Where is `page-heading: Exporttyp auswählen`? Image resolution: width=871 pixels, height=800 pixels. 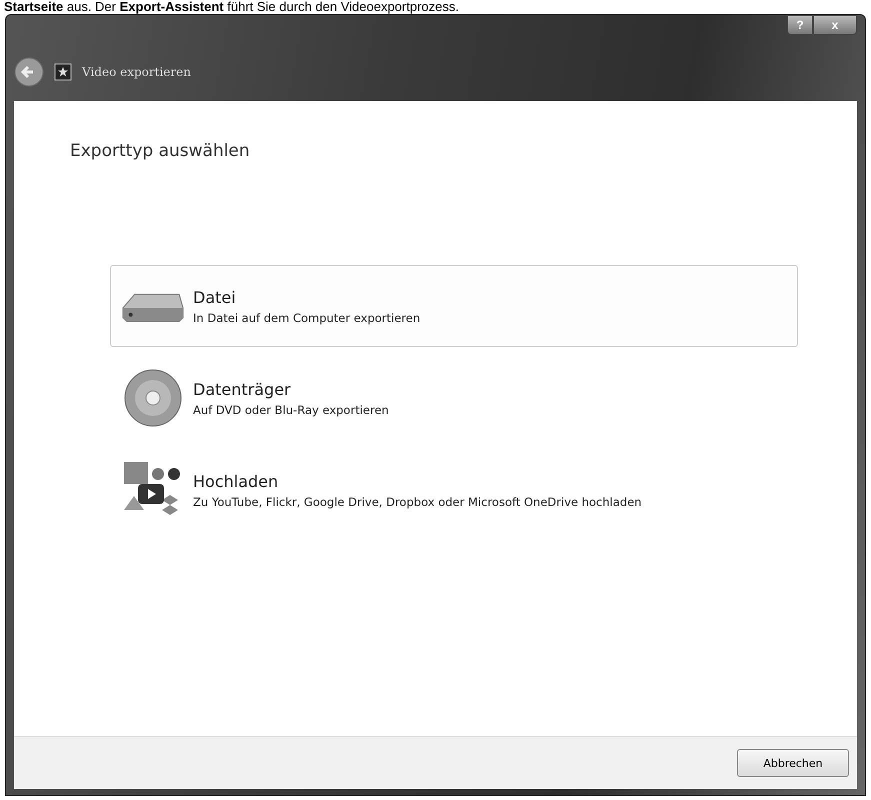
page-heading: Exporttyp auswählen is located at coordinates (160, 151).